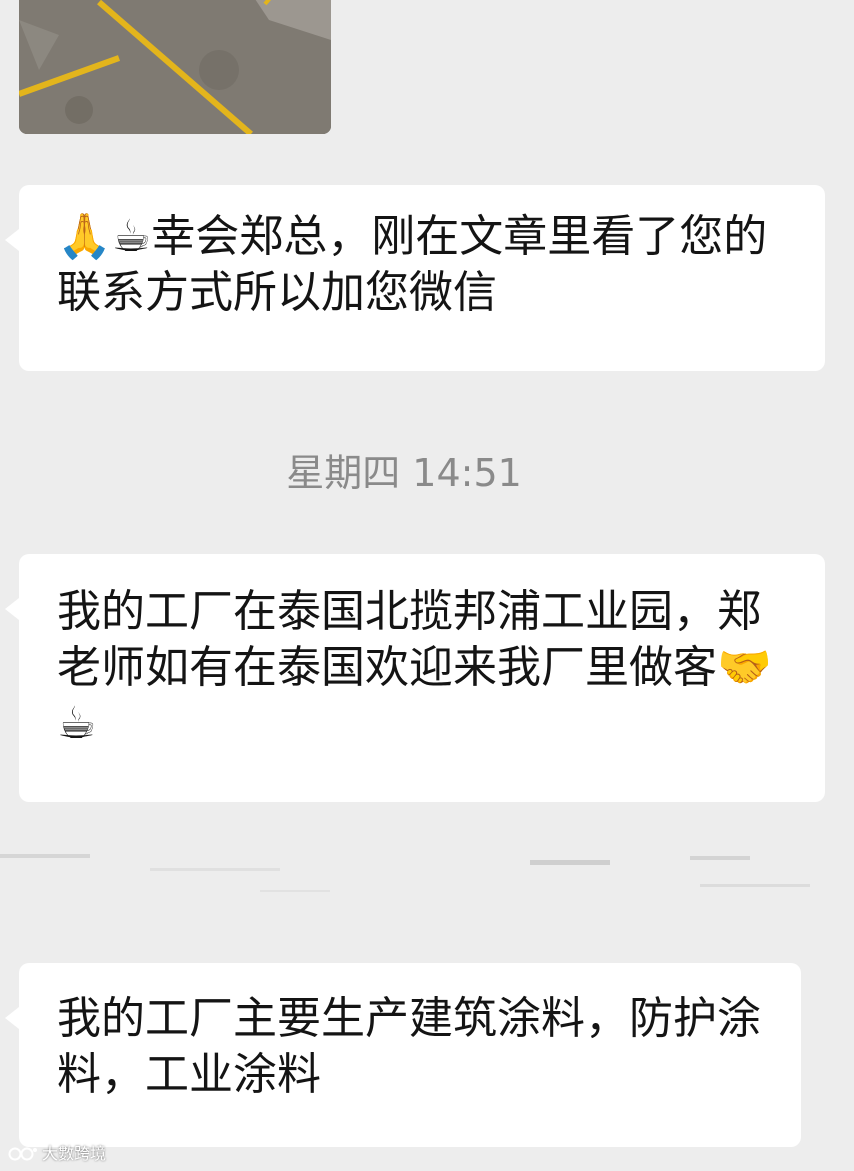 Image resolution: width=854 pixels, height=1171 pixels. I want to click on watermark: 大數跨境, so click(57, 1154).